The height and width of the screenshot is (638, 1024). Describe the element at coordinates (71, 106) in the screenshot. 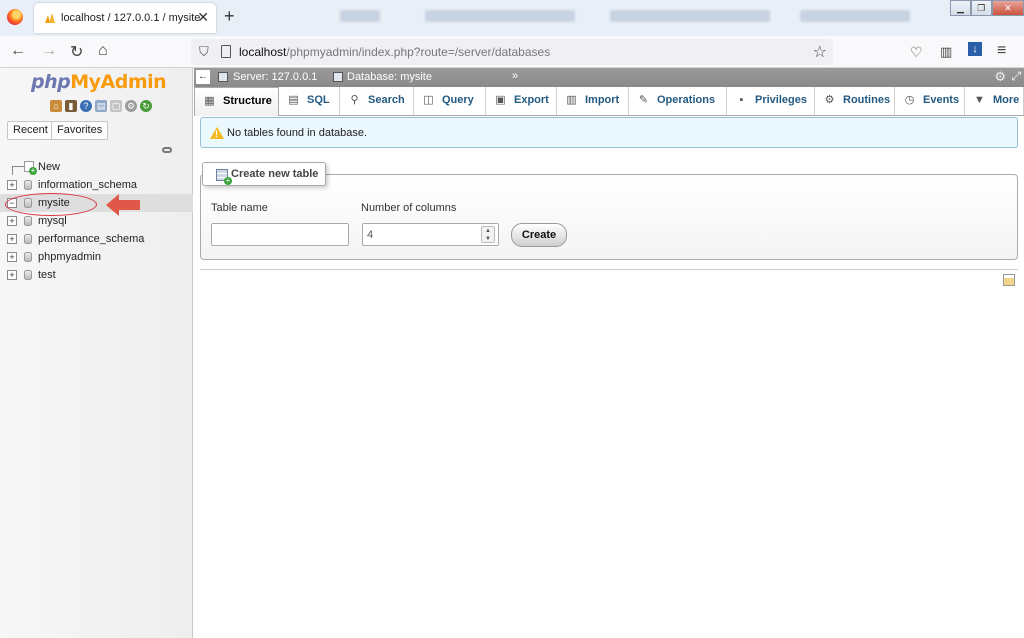

I see `logout-icon: ▮` at that location.